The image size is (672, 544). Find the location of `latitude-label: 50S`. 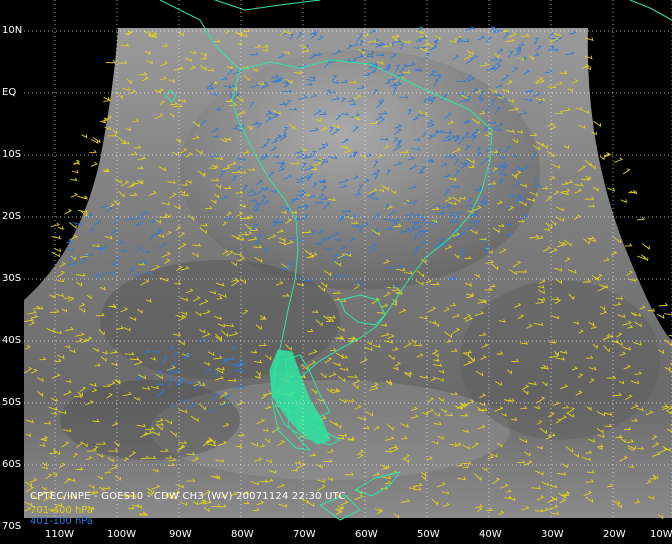

latitude-label: 50S is located at coordinates (12, 402).